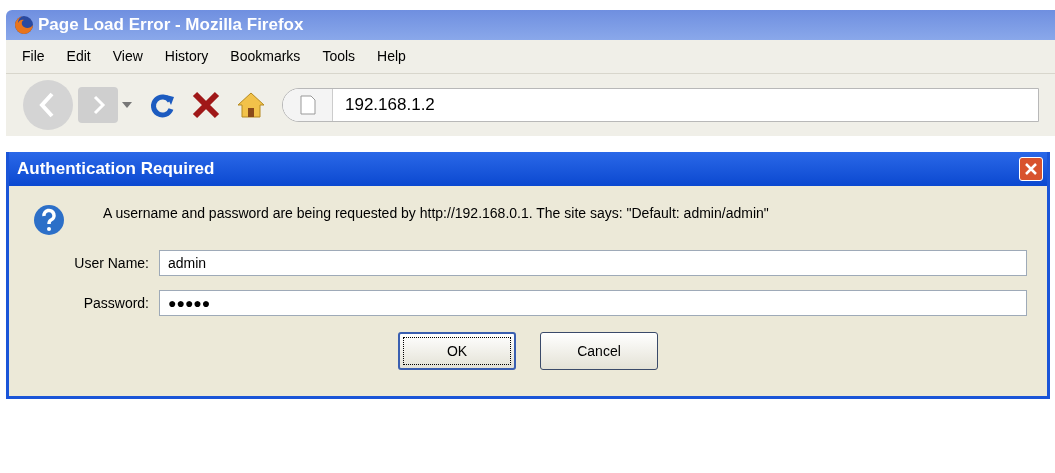  Describe the element at coordinates (171, 25) in the screenshot. I see `window-title: Page Load Error - Mozilla Firefox` at that location.